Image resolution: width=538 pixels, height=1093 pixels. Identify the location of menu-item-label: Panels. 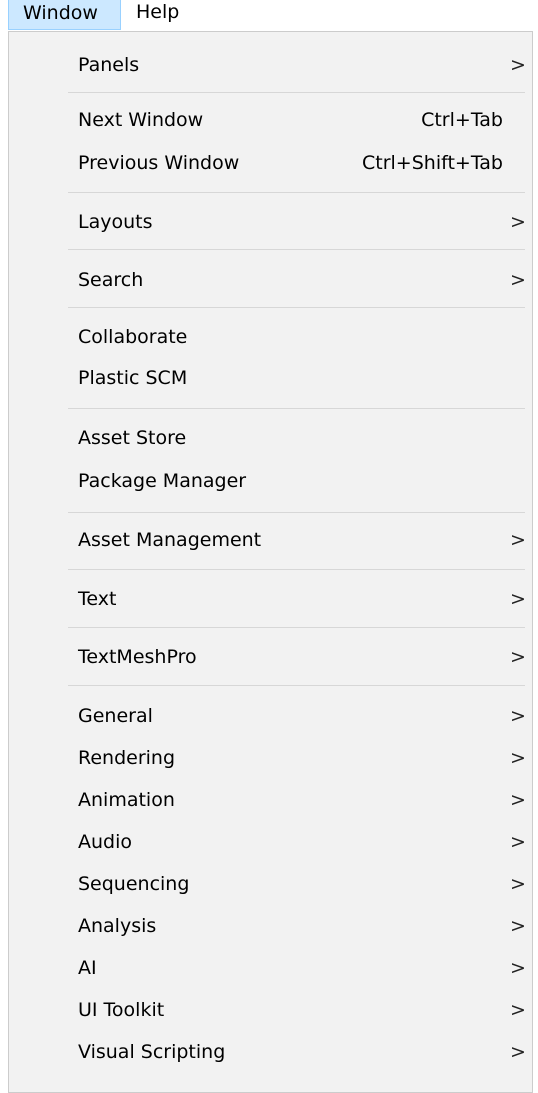
(109, 65).